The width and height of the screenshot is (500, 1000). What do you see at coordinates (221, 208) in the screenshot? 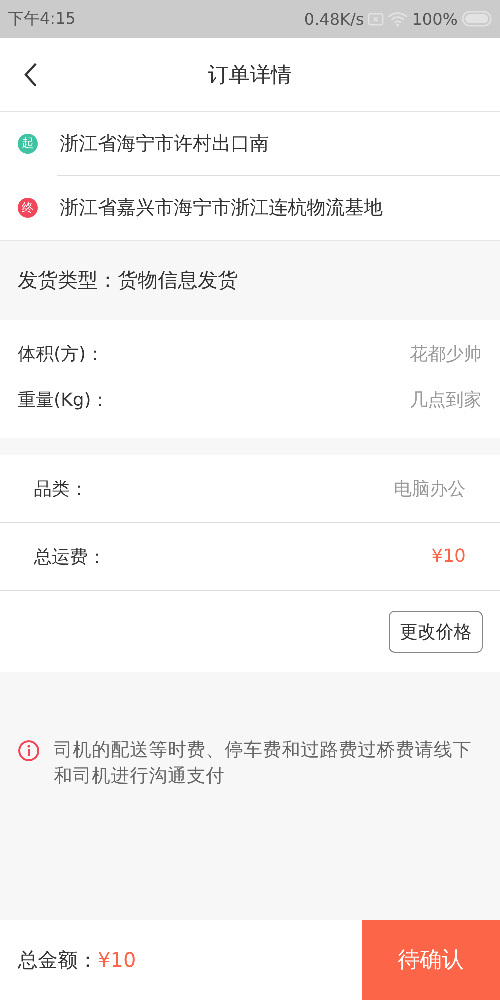
I see `address-text: 浙江省嘉兴市海宁市浙江连杭物流基地` at bounding box center [221, 208].